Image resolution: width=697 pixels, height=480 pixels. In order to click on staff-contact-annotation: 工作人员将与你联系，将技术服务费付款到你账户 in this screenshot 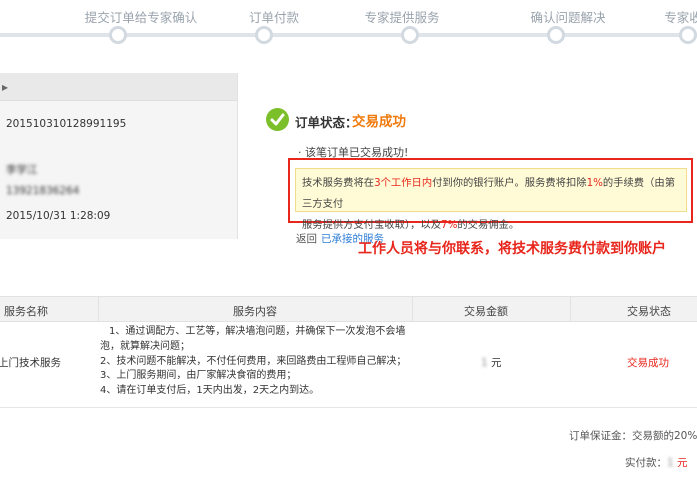, I will do `click(512, 249)`.